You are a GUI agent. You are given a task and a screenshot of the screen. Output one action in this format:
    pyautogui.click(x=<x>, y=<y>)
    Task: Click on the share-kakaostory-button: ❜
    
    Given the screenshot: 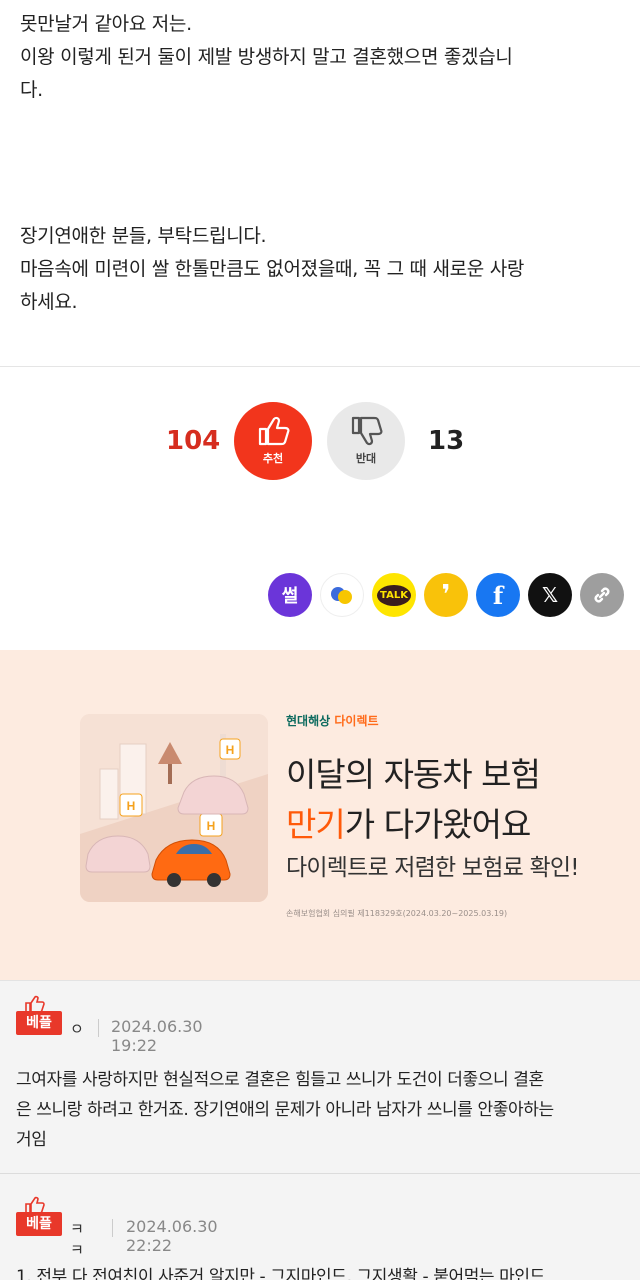 What is the action you would take?
    pyautogui.click(x=446, y=595)
    